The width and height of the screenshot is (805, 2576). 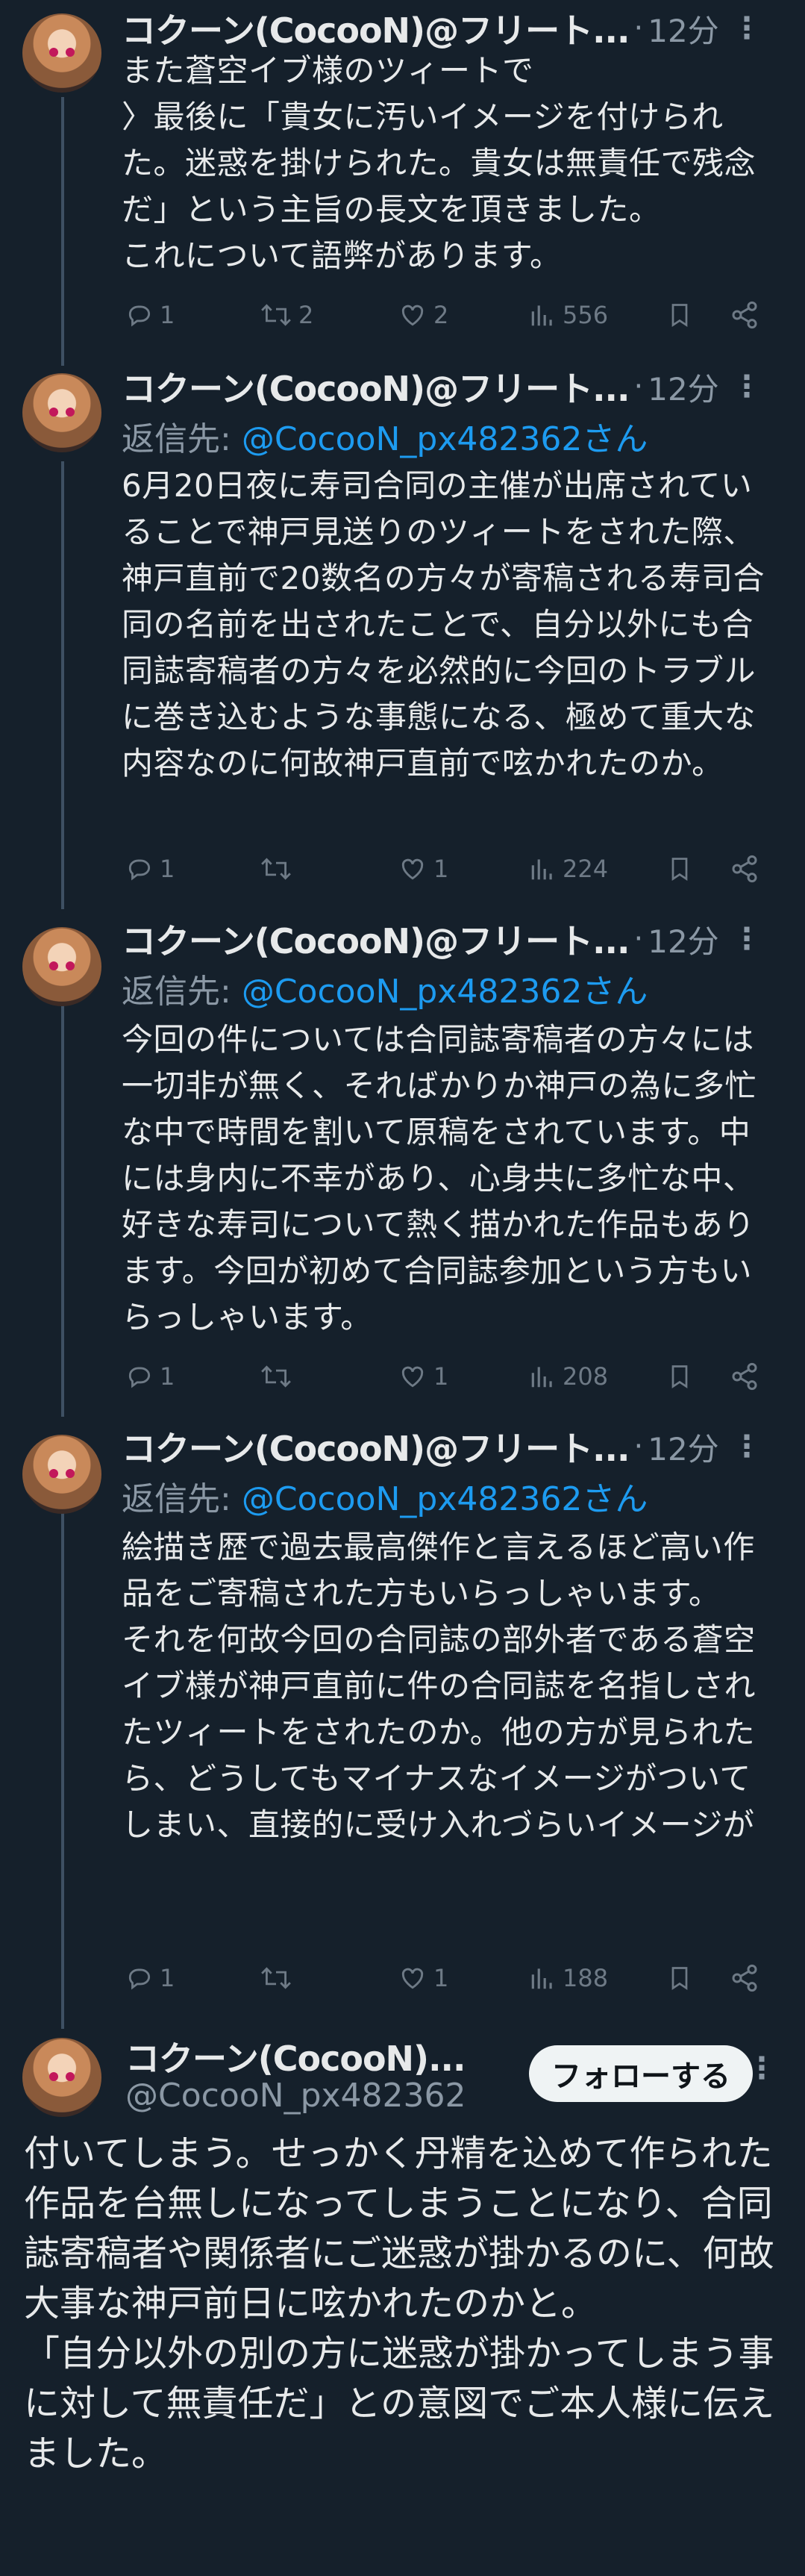 What do you see at coordinates (586, 869) in the screenshot?
I see `views-count: 224` at bounding box center [586, 869].